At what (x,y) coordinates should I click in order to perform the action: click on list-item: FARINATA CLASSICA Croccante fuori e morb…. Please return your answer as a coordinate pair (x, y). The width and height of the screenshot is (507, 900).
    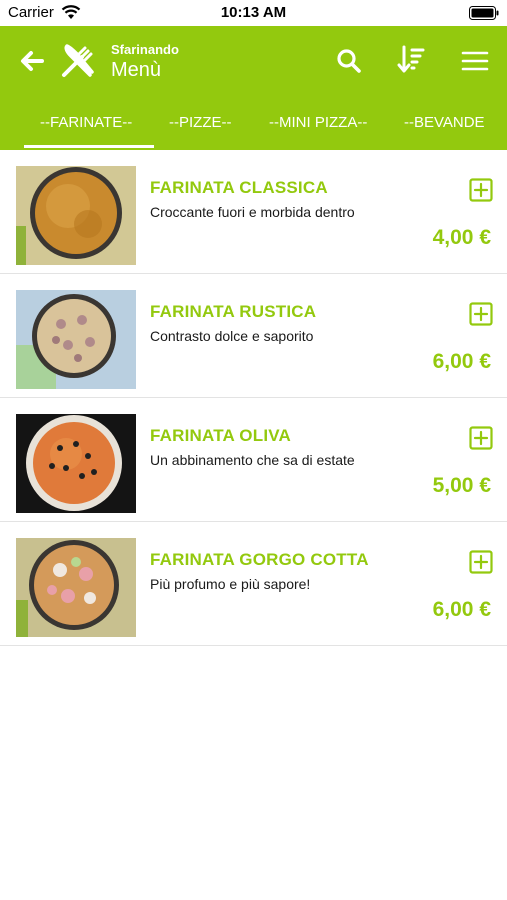
    Looking at the image, I should click on (253, 212).